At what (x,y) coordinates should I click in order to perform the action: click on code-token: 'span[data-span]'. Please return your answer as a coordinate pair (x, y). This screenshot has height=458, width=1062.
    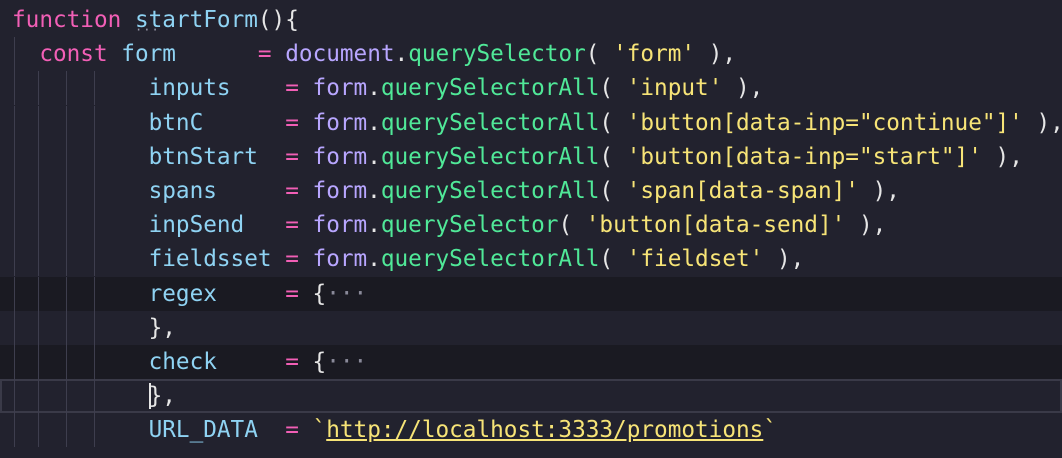
    Looking at the image, I should click on (742, 191).